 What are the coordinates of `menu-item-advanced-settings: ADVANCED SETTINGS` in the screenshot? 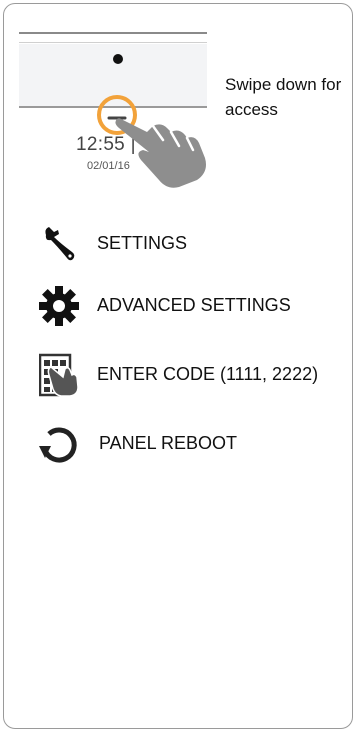 It's located at (191, 306).